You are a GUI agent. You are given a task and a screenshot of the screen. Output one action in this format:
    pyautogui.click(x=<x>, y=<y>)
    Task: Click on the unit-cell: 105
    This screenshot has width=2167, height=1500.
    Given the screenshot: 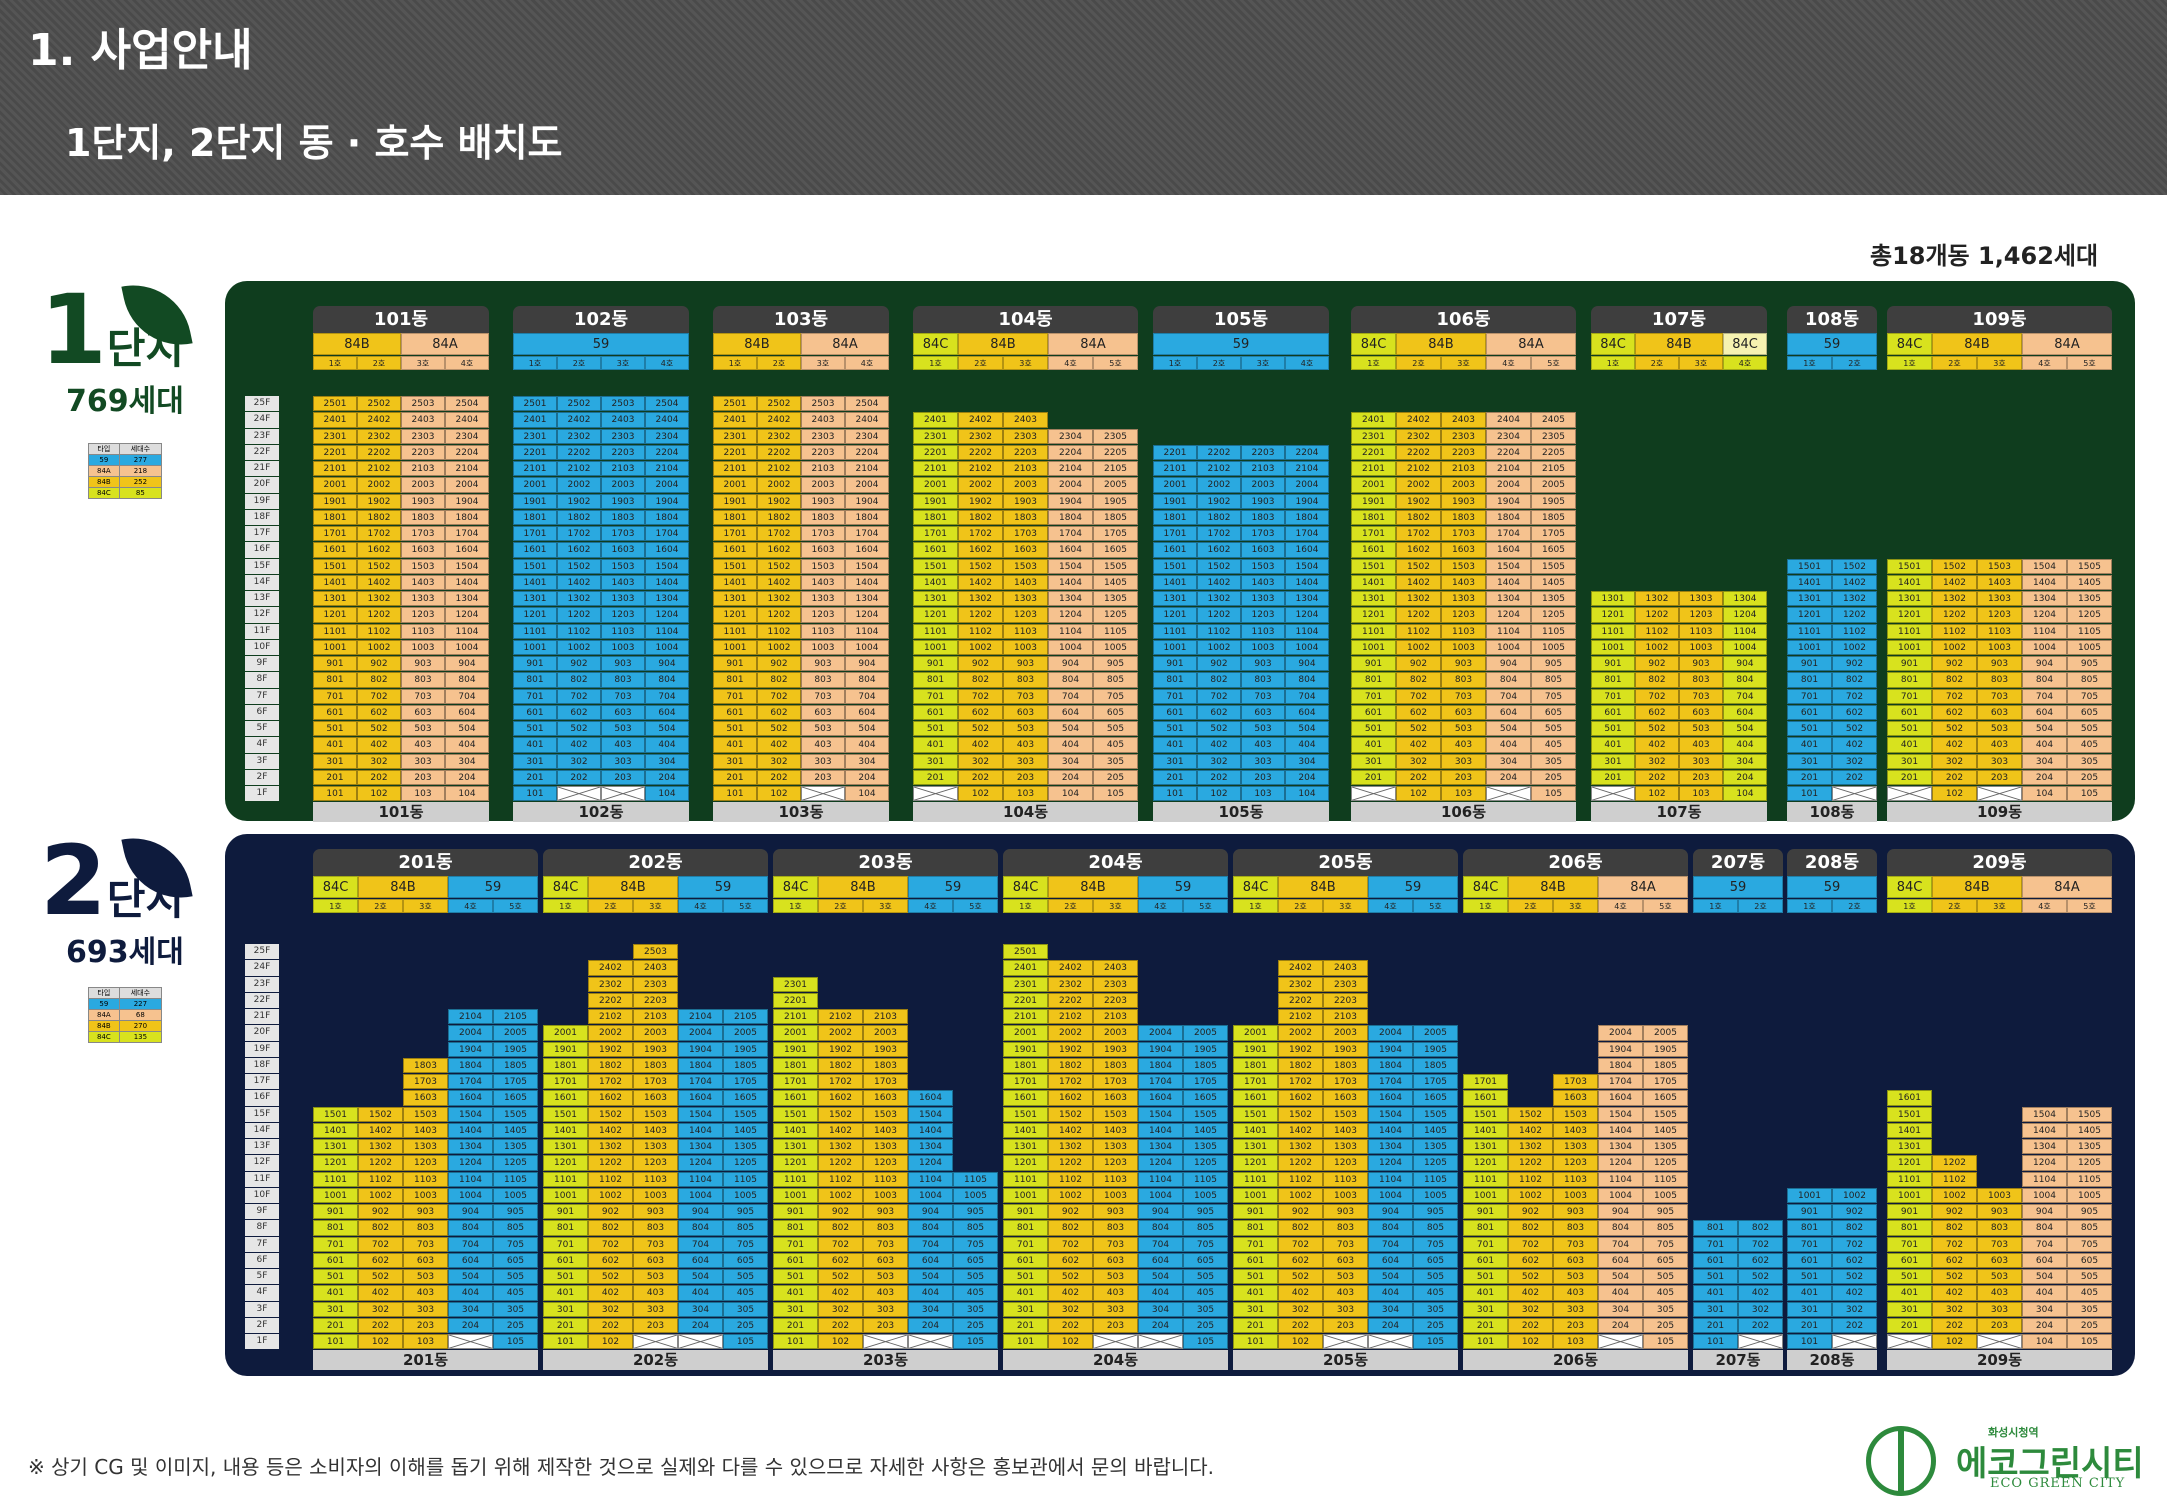 What is the action you would take?
    pyautogui.click(x=745, y=1342)
    